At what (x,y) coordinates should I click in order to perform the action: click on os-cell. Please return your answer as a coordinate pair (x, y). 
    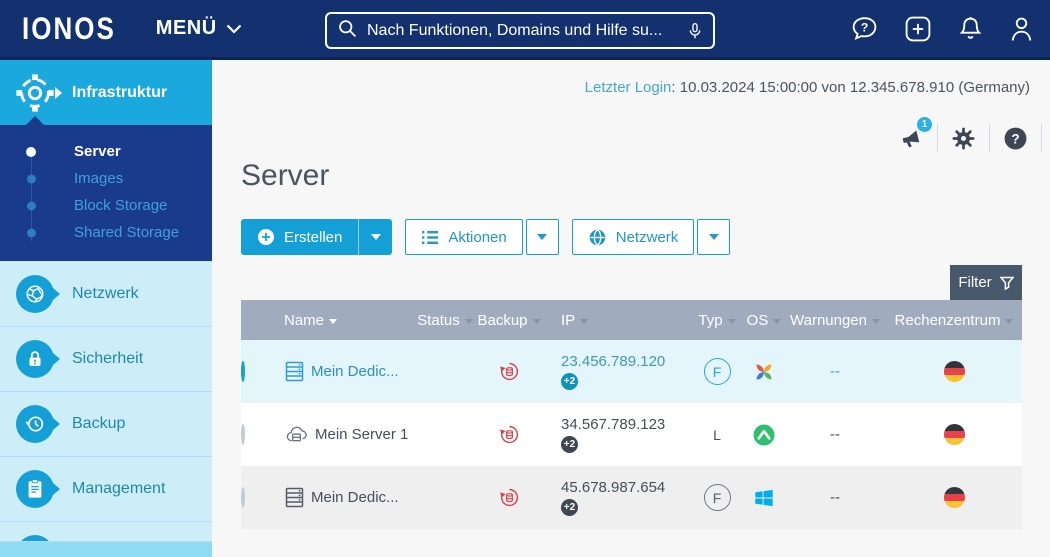
    Looking at the image, I should click on (764, 372).